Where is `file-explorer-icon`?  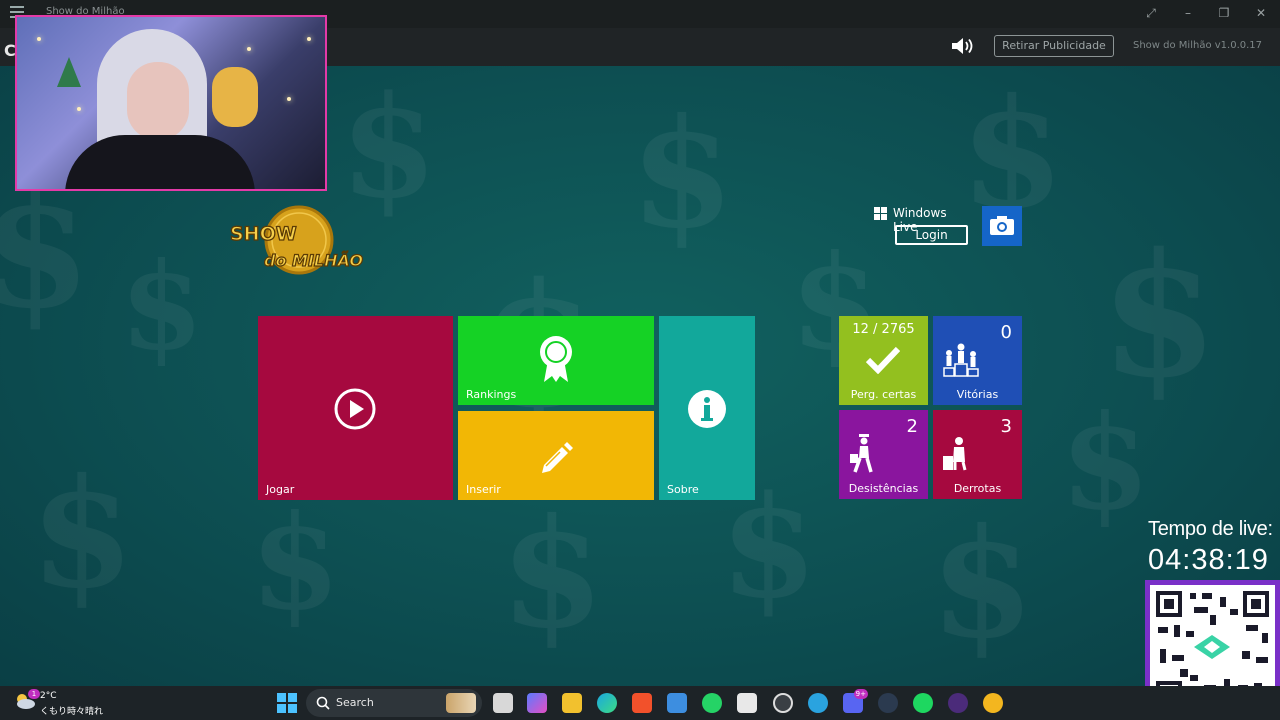 file-explorer-icon is located at coordinates (572, 703).